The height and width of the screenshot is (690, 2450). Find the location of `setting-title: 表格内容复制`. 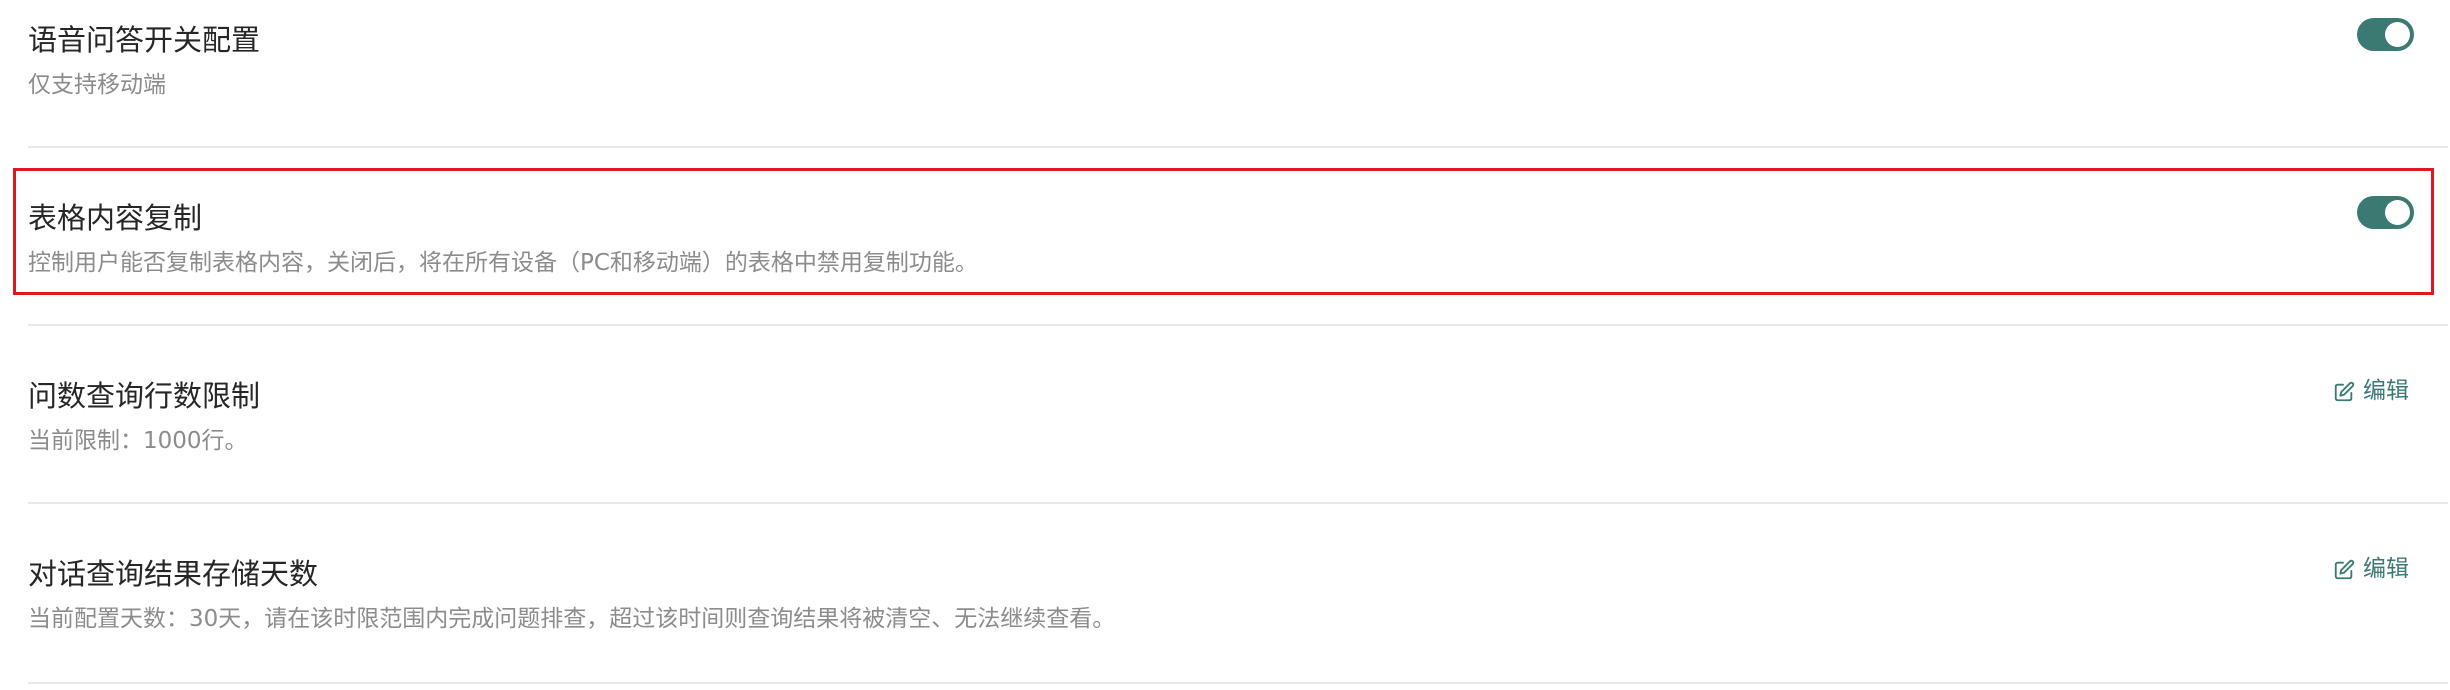

setting-title: 表格内容复制 is located at coordinates (115, 218).